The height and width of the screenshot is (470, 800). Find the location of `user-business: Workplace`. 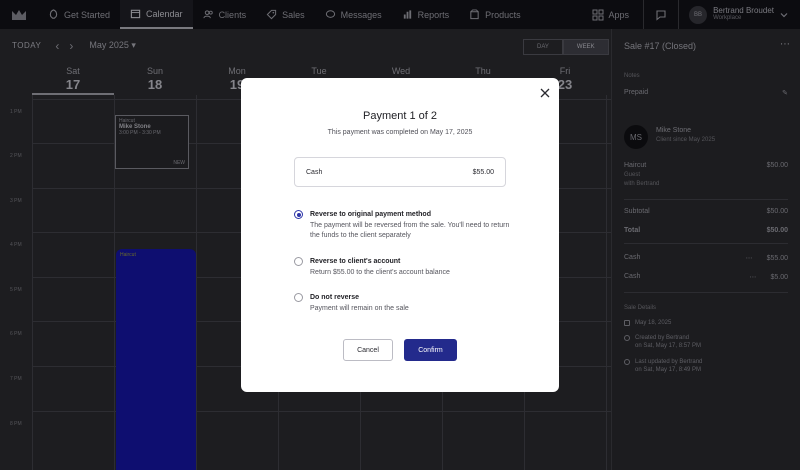

user-business: Workplace is located at coordinates (727, 18).